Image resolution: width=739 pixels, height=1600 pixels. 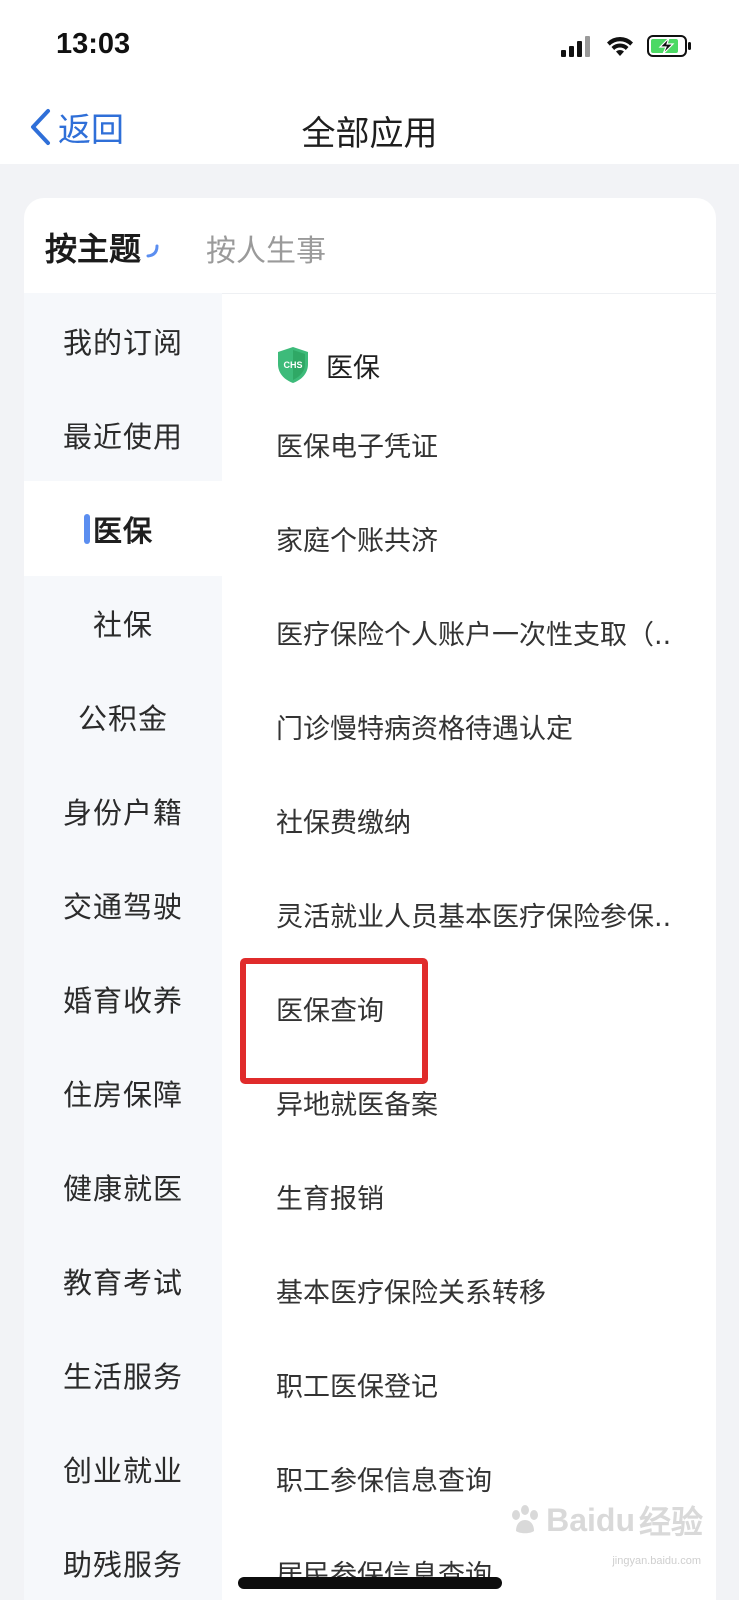 I want to click on sidebar-item-medical-insurance: 医保, so click(x=123, y=528).